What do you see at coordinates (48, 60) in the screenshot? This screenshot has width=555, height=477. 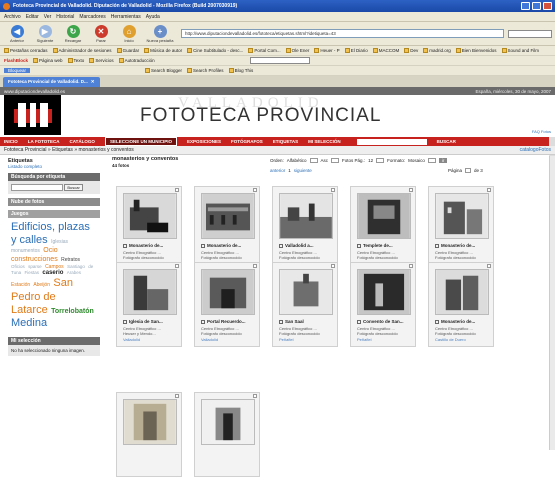 I see `toolbar-item: Página web` at bounding box center [48, 60].